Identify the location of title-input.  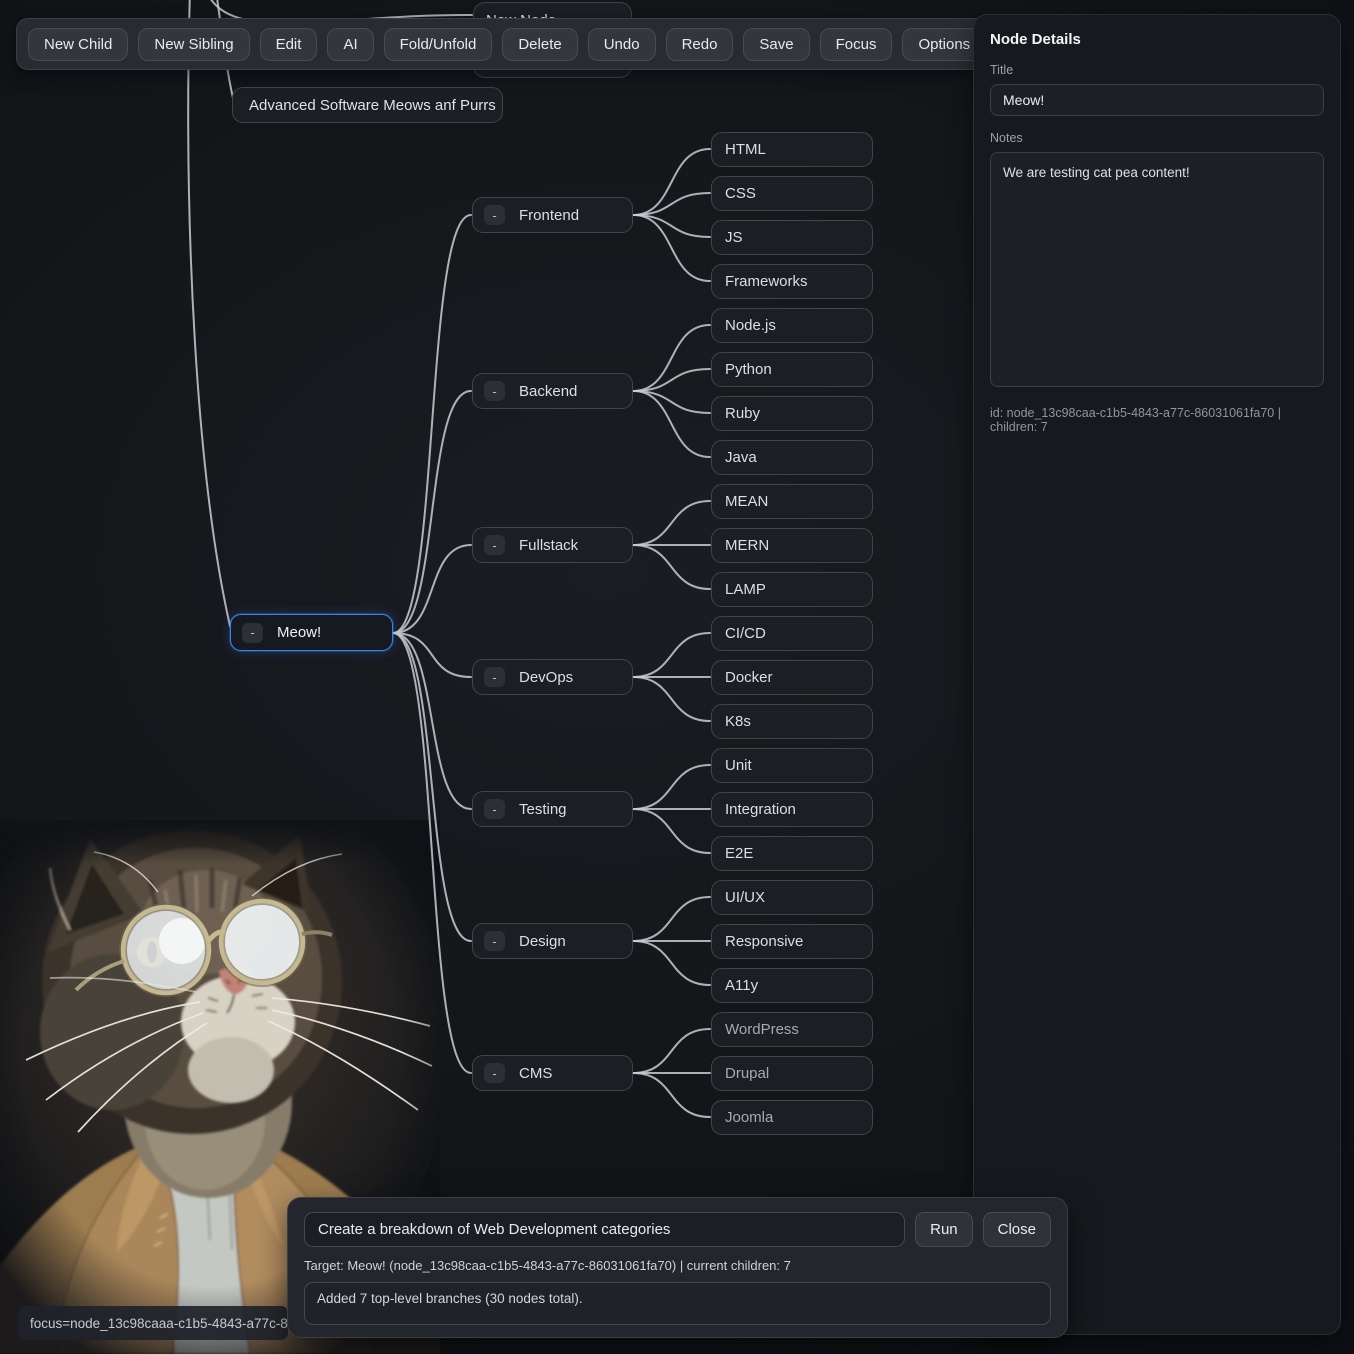
(1157, 100).